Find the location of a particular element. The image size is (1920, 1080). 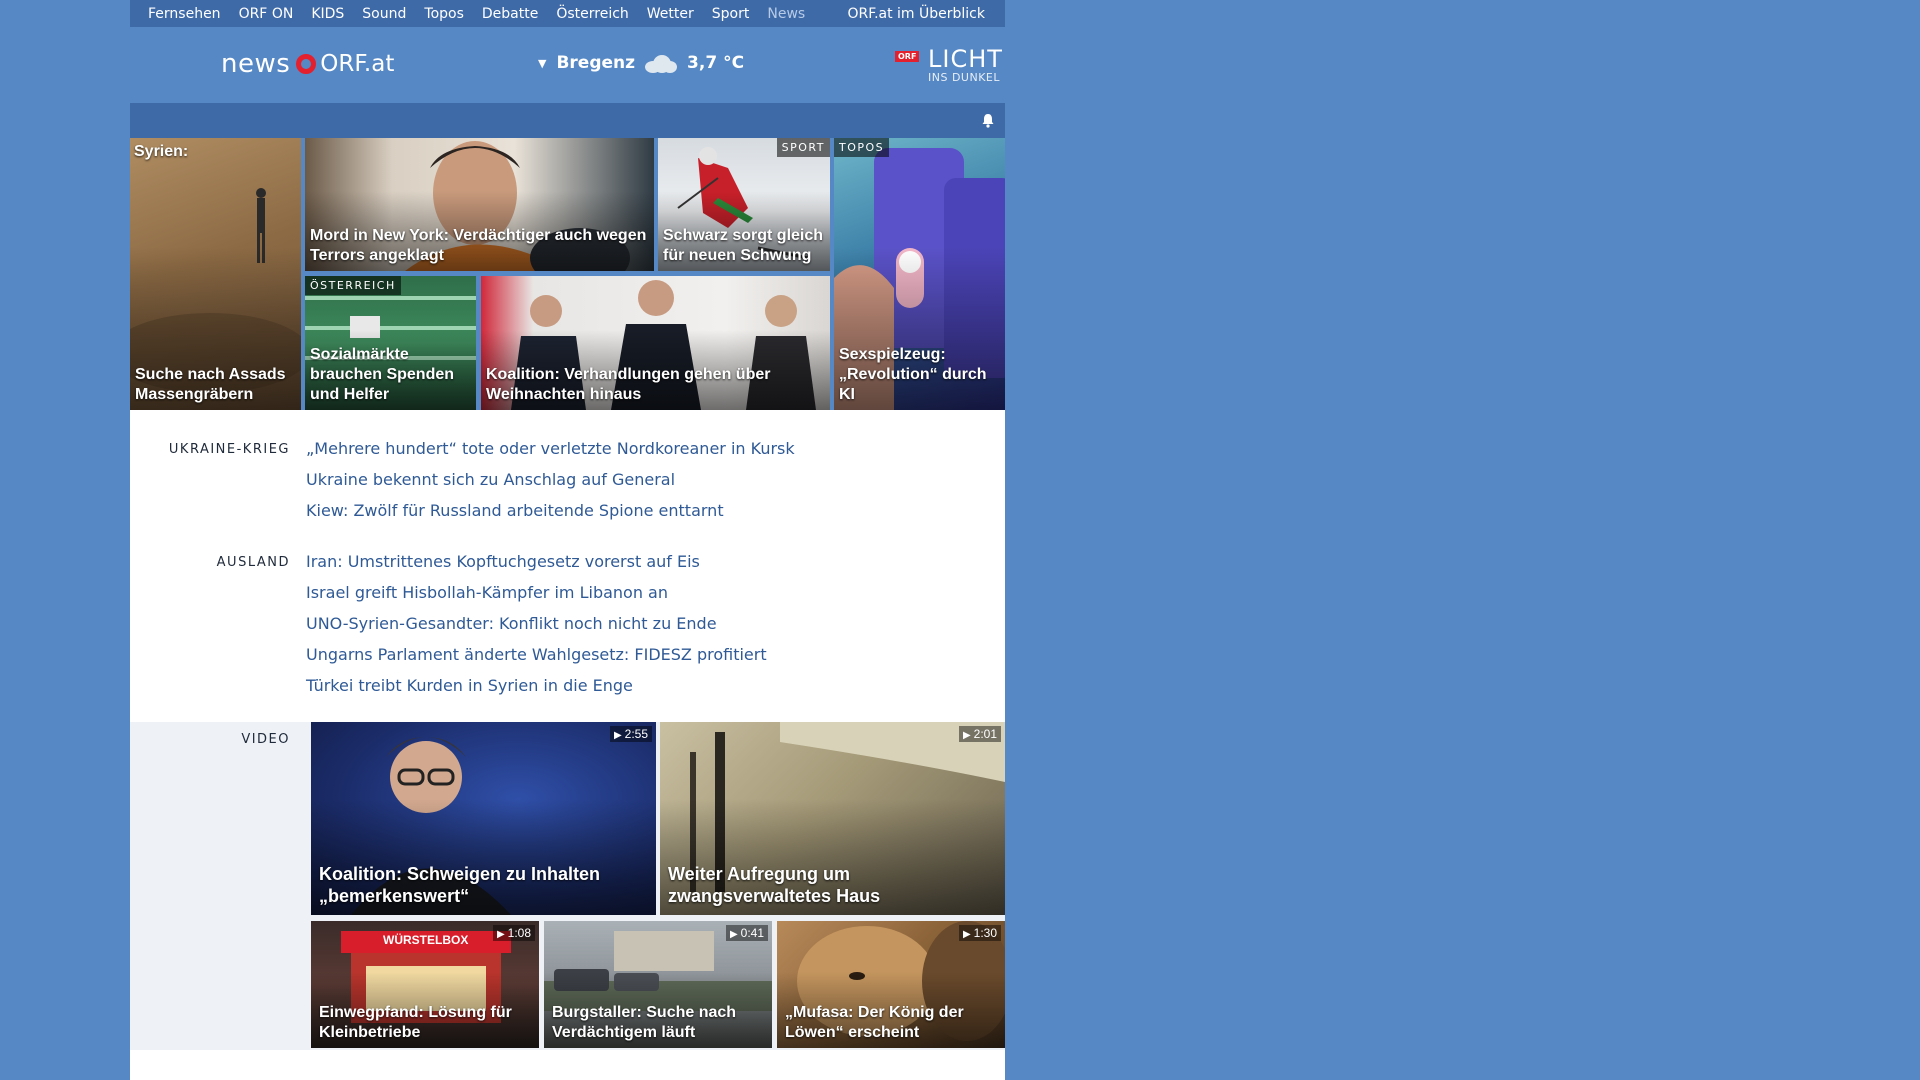

teaser-syrien: Syrien: Suche nach Assads Massengräbern is located at coordinates (215, 274).